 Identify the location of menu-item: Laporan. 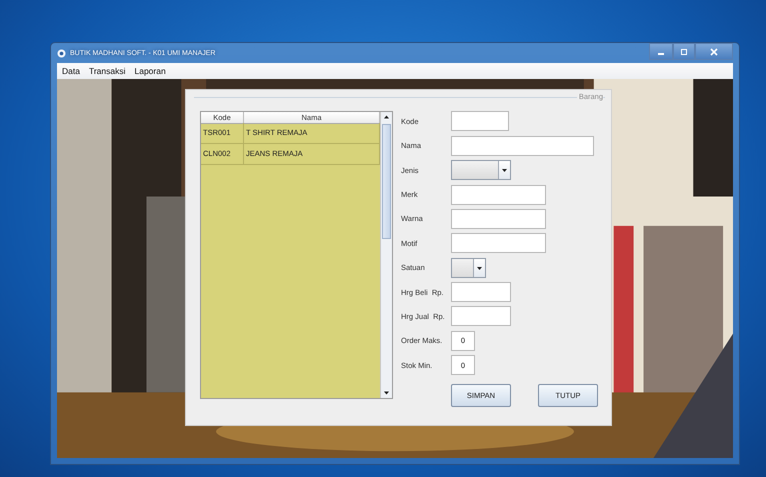
(150, 71).